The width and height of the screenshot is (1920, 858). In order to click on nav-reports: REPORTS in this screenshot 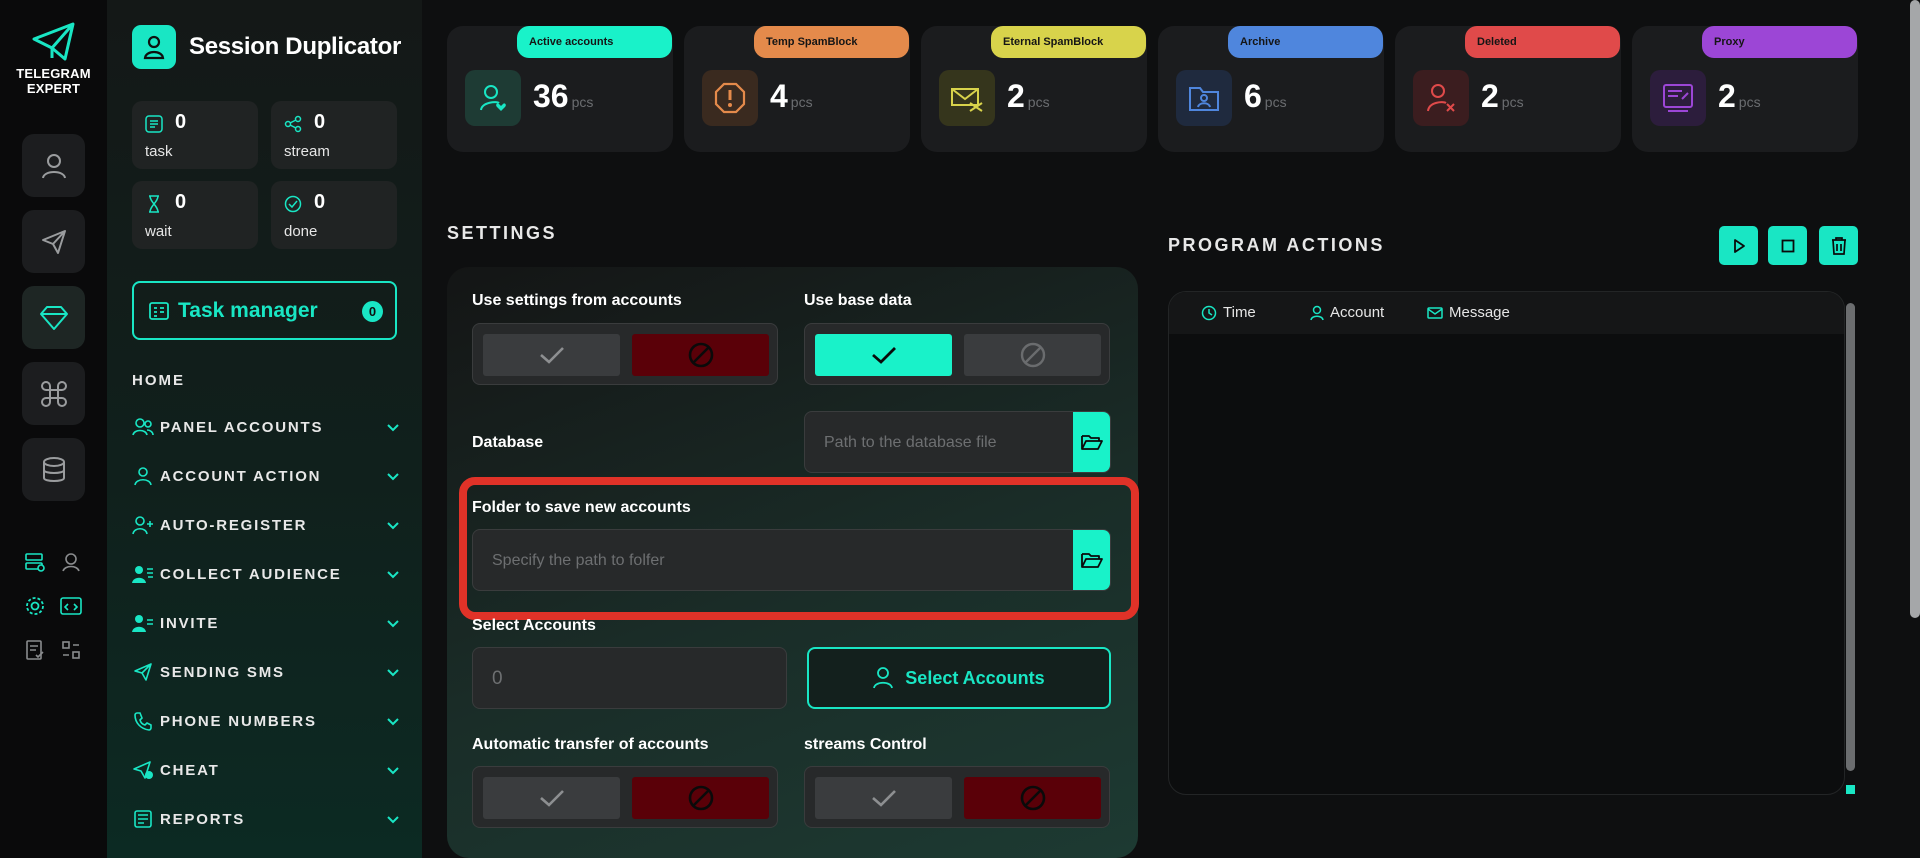, I will do `click(267, 819)`.